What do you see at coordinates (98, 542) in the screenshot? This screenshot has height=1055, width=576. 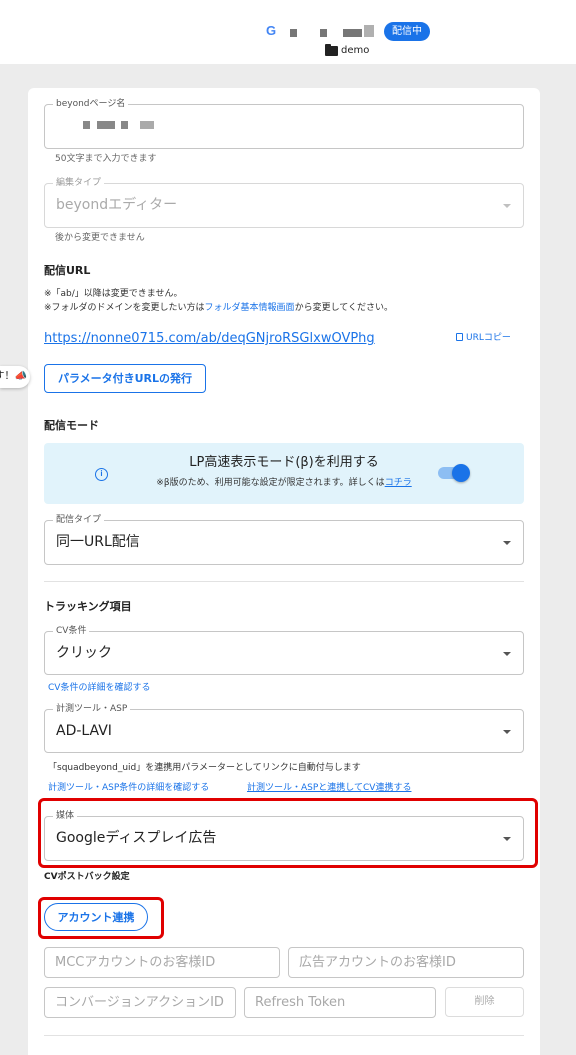 I see `delivery-type-value: 同一URL配信` at bounding box center [98, 542].